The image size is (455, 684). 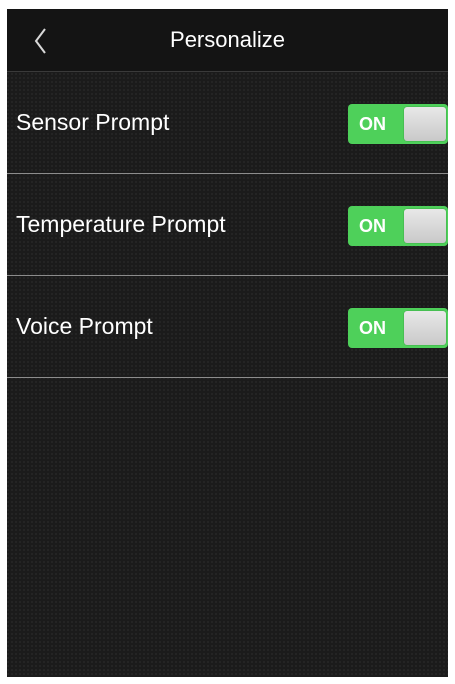 I want to click on setting-label: Temperature Prompt, so click(x=121, y=224).